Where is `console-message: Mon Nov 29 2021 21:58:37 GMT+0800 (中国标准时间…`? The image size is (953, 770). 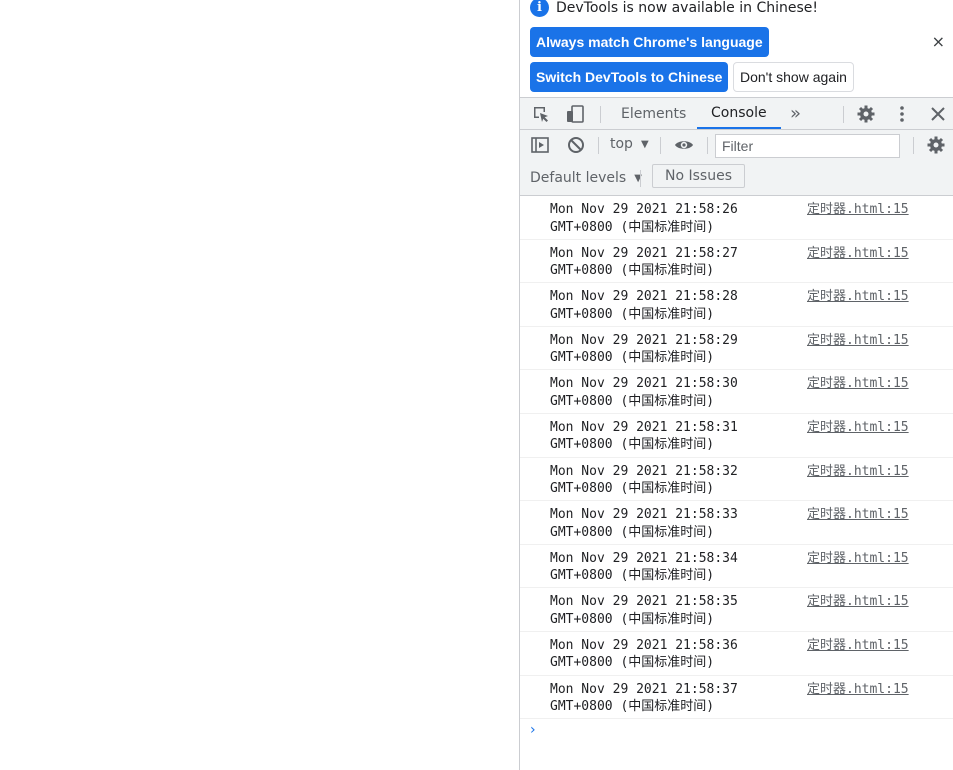 console-message: Mon Nov 29 2021 21:58:37 GMT+0800 (中国标准时间… is located at coordinates (736, 698).